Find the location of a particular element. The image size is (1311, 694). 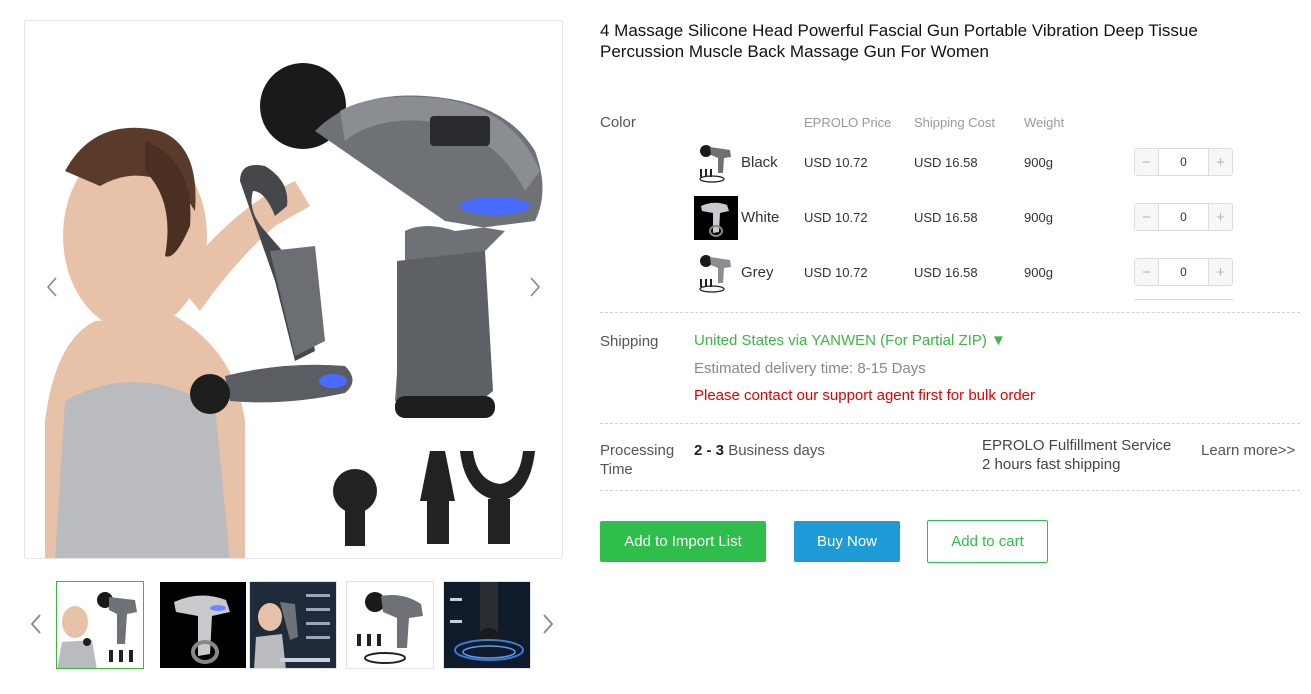

shipping-label: Shipping is located at coordinates (629, 341).